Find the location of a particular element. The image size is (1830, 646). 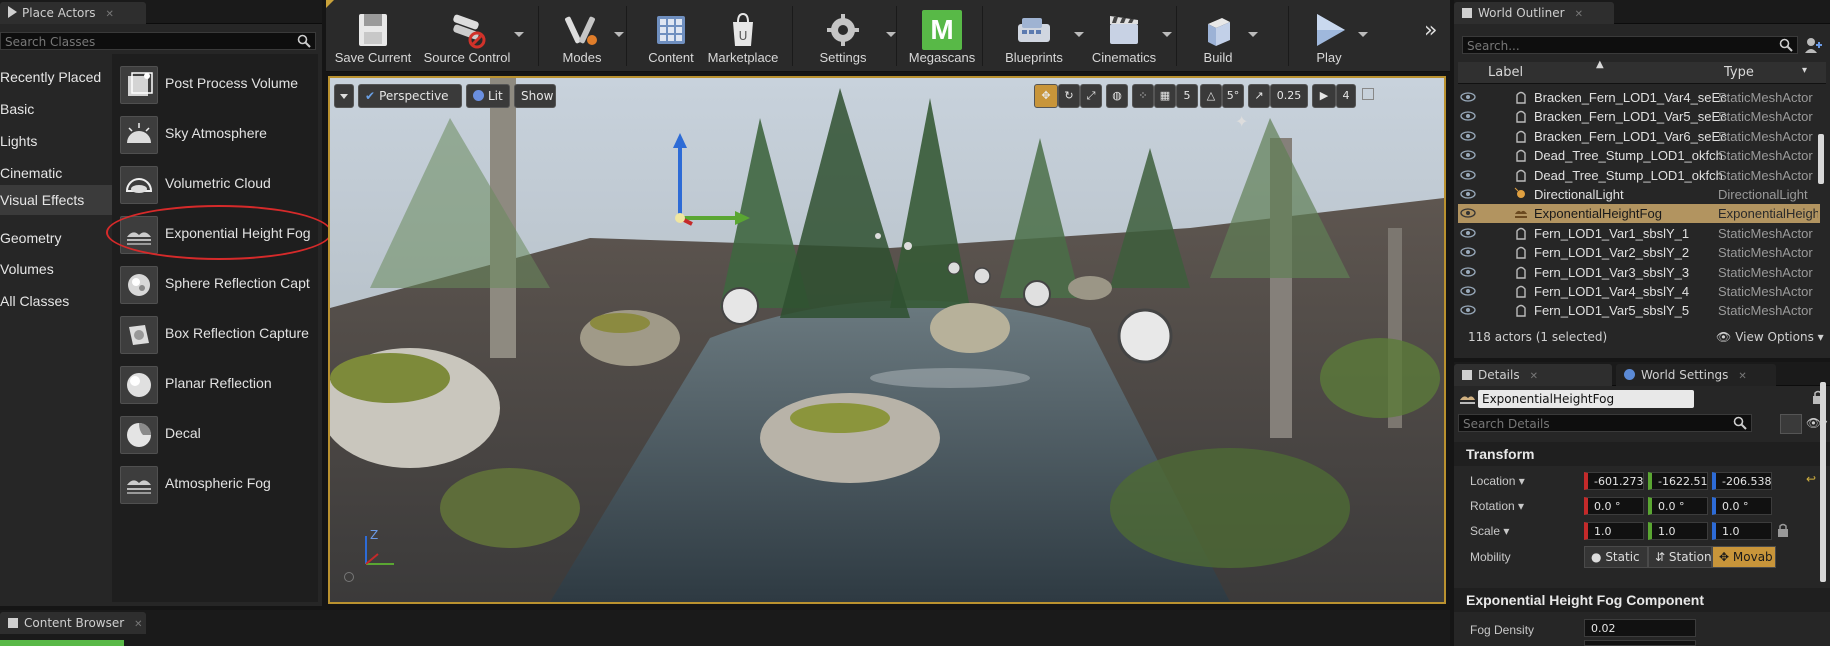

view-options-button: 👁 View Options ▾ is located at coordinates (1770, 337).